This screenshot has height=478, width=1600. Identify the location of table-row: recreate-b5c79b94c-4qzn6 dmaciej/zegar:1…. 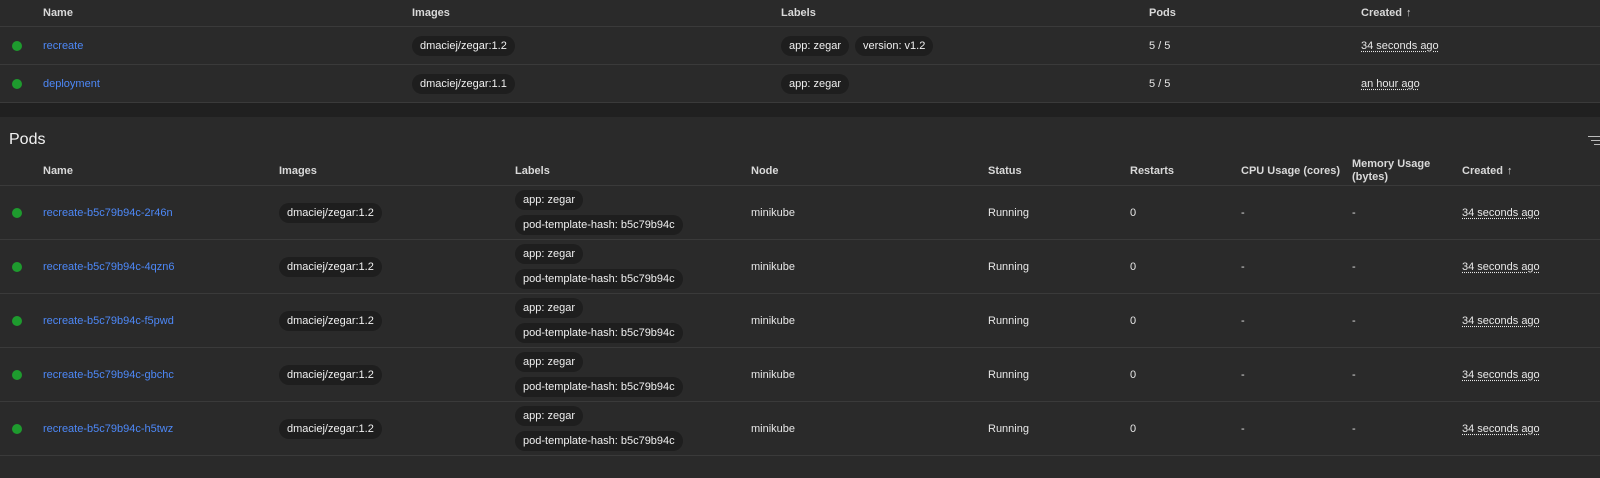
(800, 267).